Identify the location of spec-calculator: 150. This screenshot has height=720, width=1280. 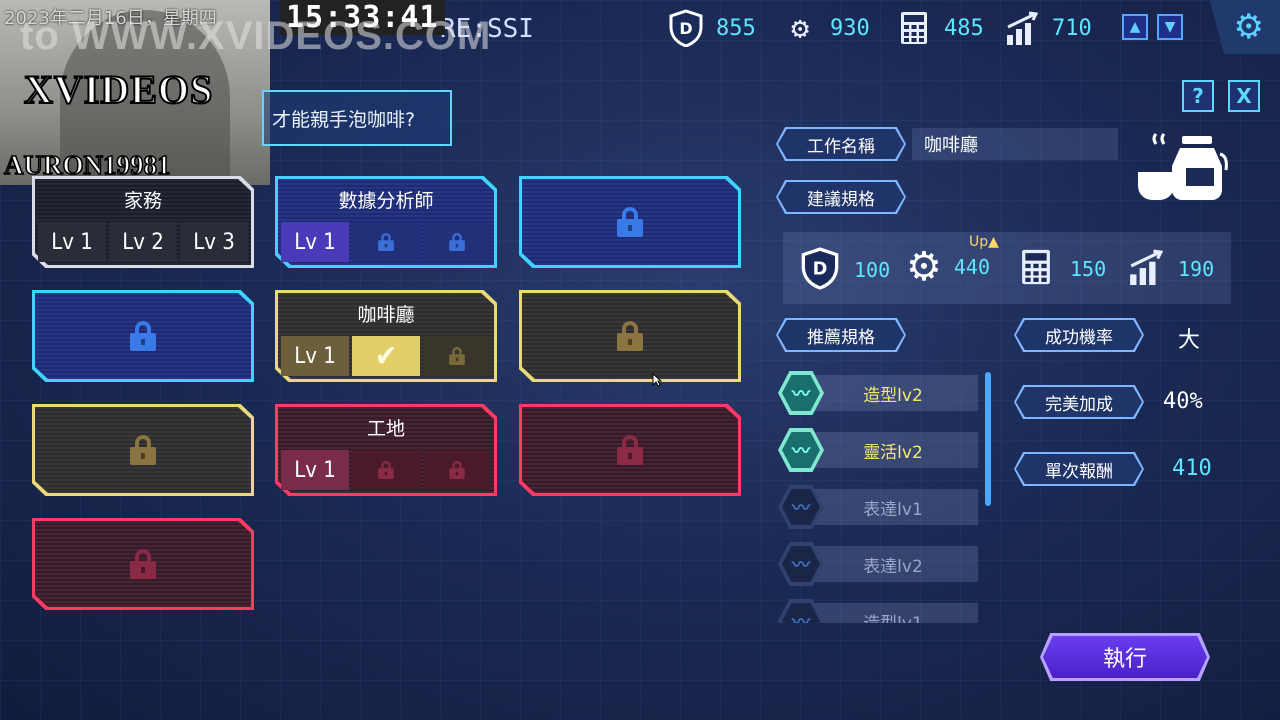
(1063, 269).